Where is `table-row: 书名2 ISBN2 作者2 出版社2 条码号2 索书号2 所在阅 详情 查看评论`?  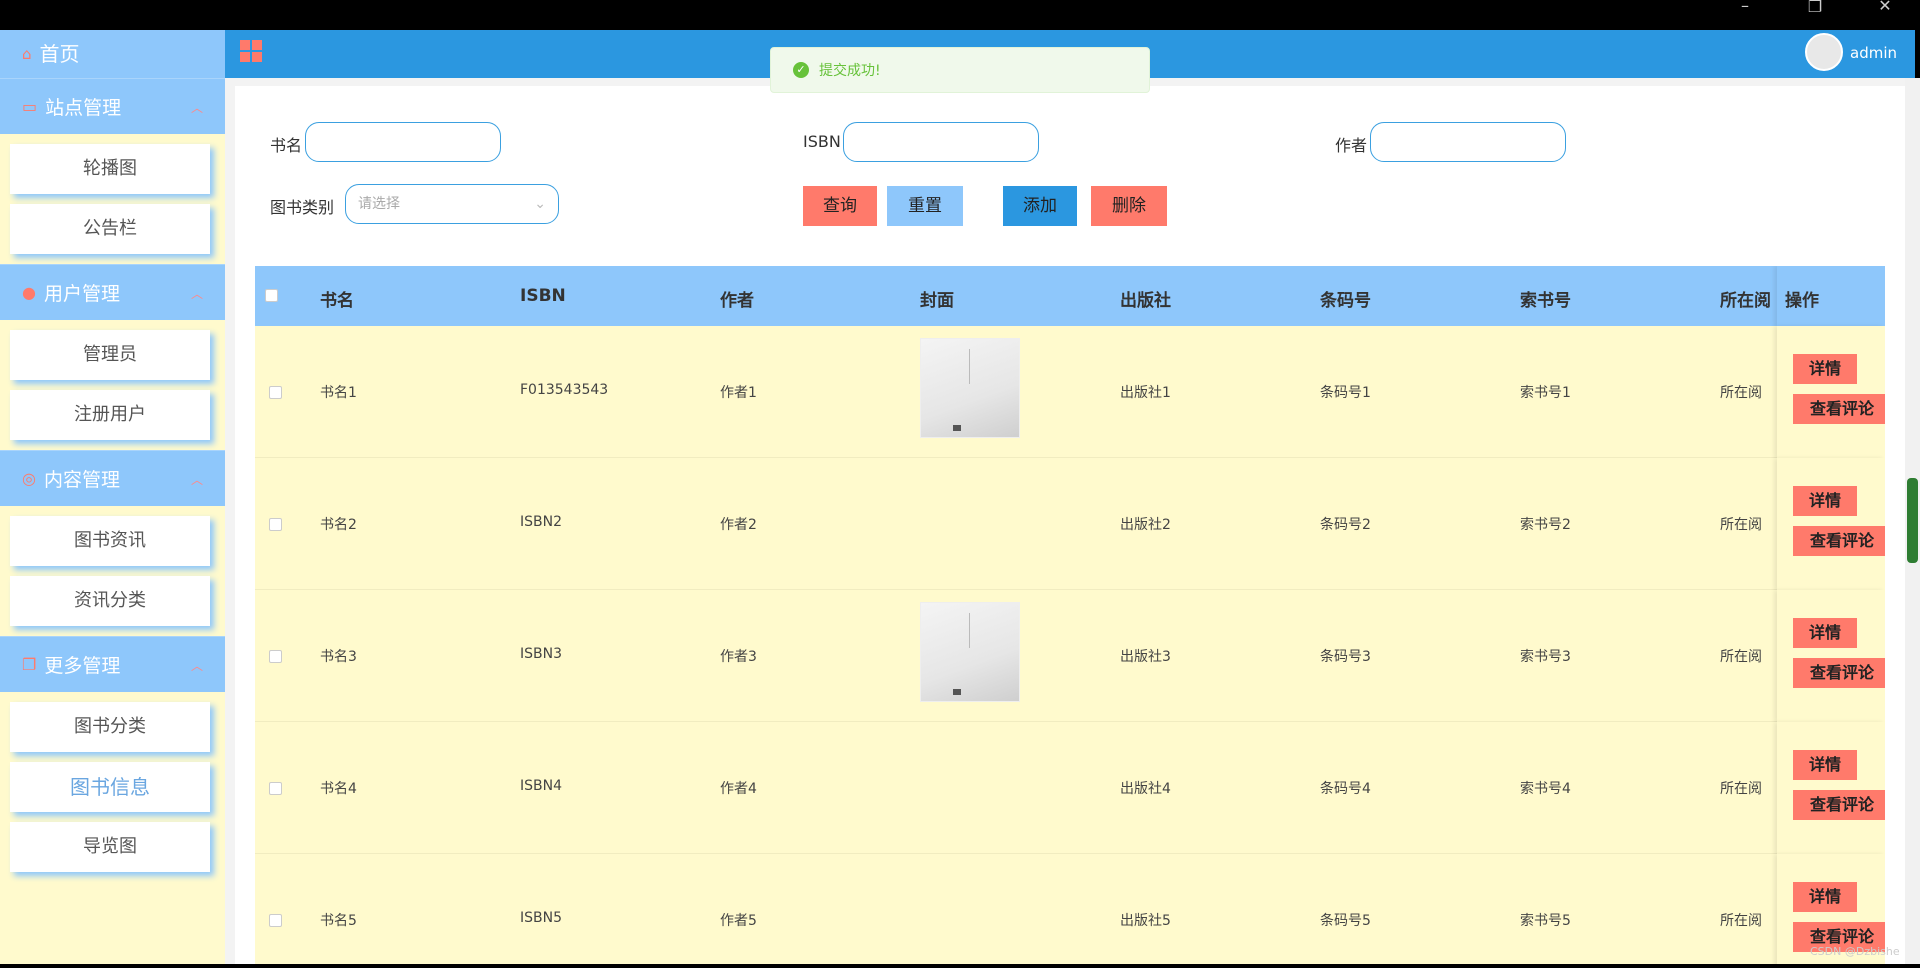
table-row: 书名2 ISBN2 作者2 出版社2 条码号2 索书号2 所在阅 详情 查看评论 is located at coordinates (1070, 524).